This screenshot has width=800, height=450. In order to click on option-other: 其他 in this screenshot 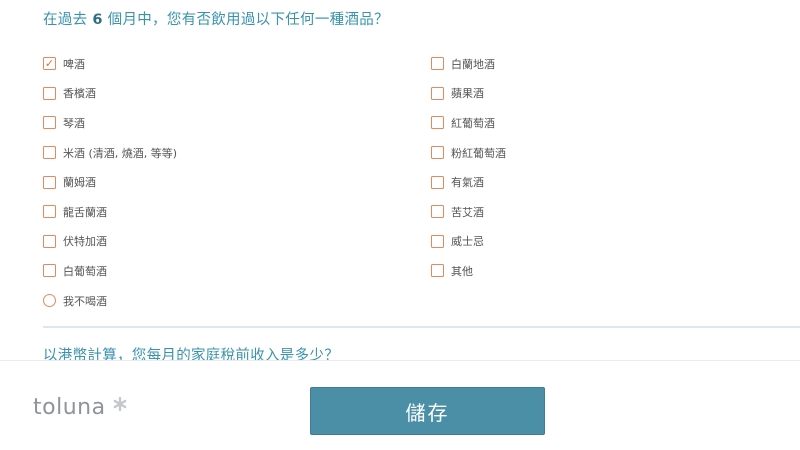, I will do `click(468, 271)`.